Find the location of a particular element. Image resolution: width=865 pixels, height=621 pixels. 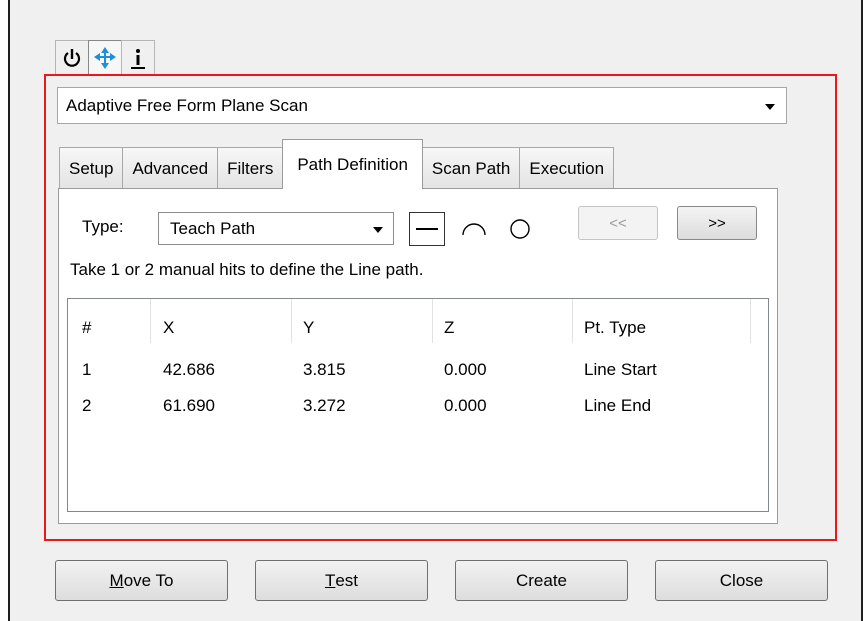

tab-execution: Execution is located at coordinates (567, 168).